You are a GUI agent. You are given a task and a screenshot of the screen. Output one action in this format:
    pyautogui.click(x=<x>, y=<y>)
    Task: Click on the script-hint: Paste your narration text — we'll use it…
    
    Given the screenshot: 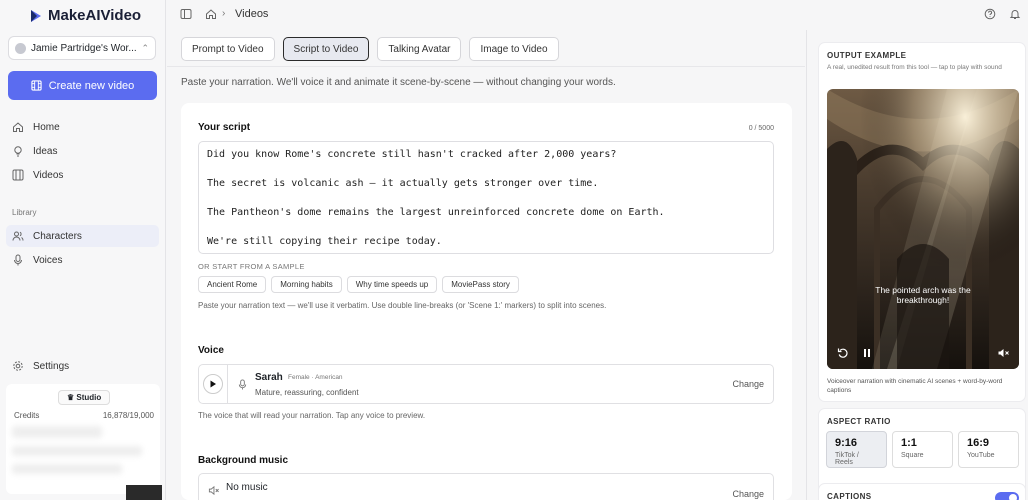 What is the action you would take?
    pyautogui.click(x=402, y=305)
    